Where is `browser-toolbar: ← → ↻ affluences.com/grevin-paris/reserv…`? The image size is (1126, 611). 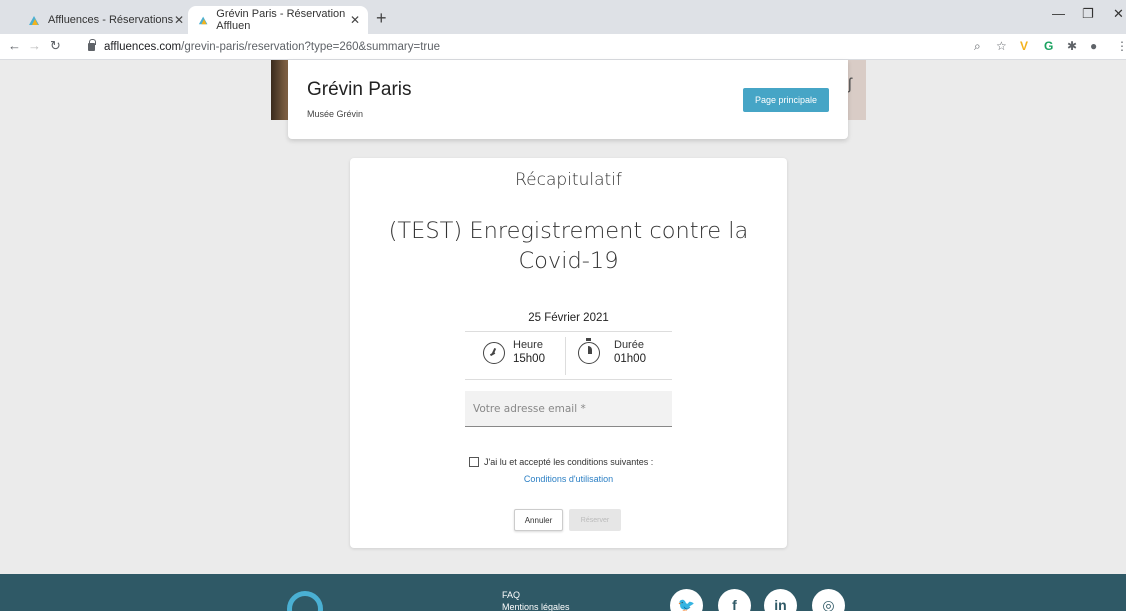
browser-toolbar: ← → ↻ affluences.com/grevin-paris/reserv… is located at coordinates (563, 47).